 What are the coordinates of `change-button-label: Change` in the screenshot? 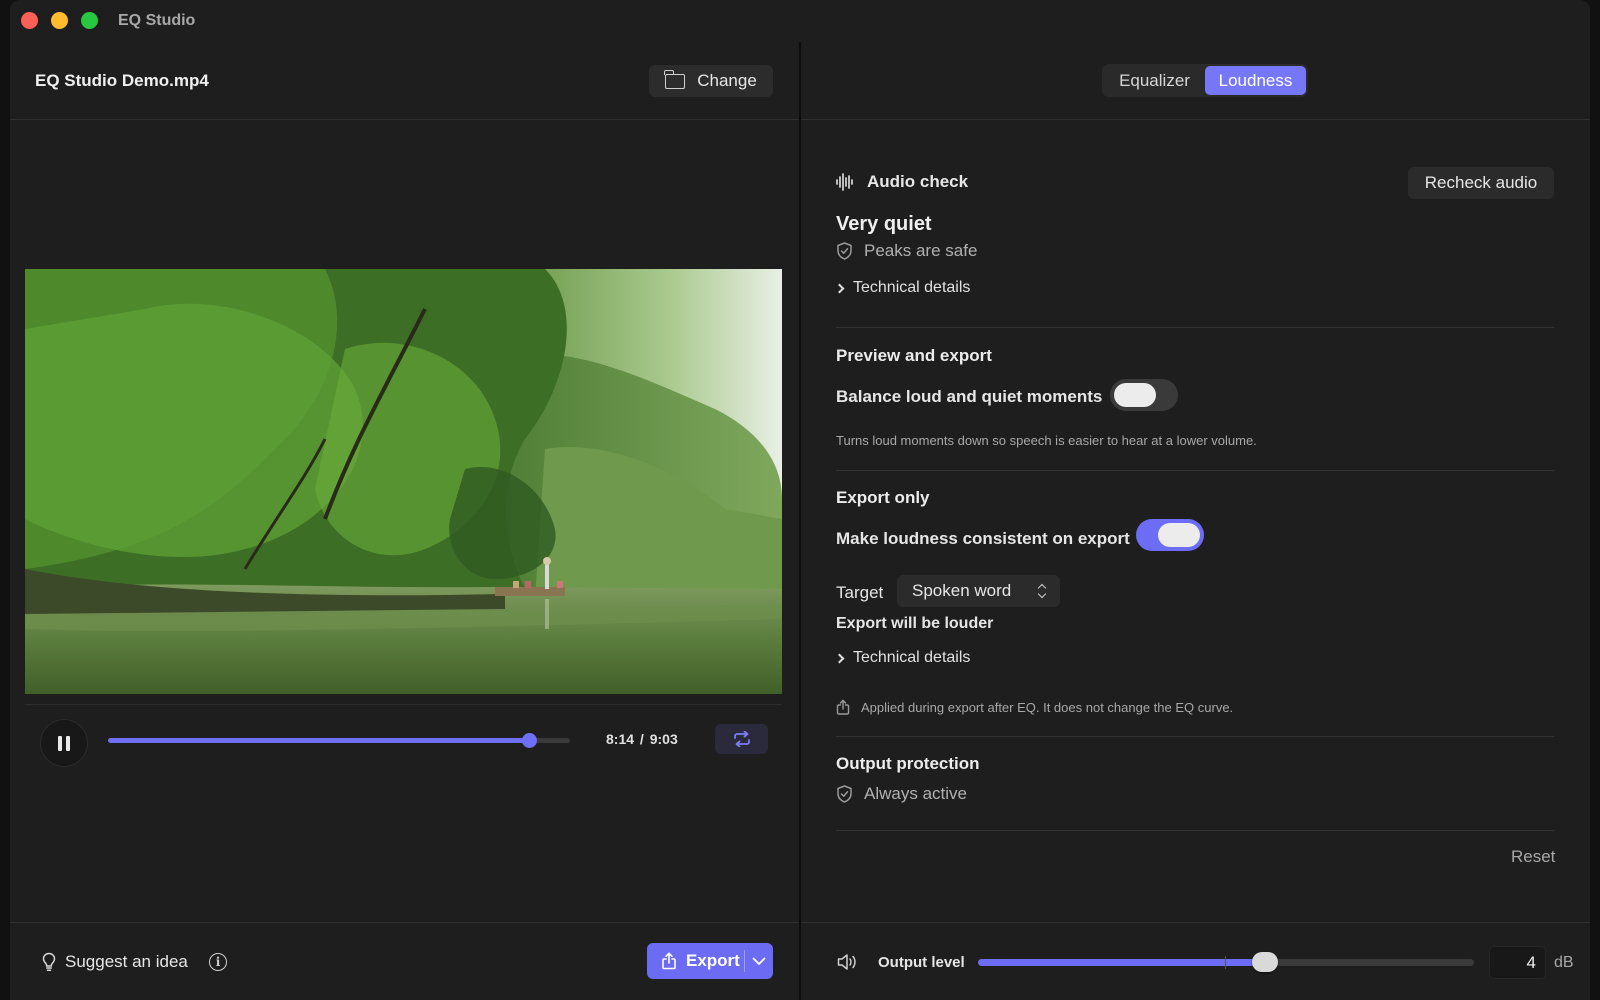 It's located at (727, 80).